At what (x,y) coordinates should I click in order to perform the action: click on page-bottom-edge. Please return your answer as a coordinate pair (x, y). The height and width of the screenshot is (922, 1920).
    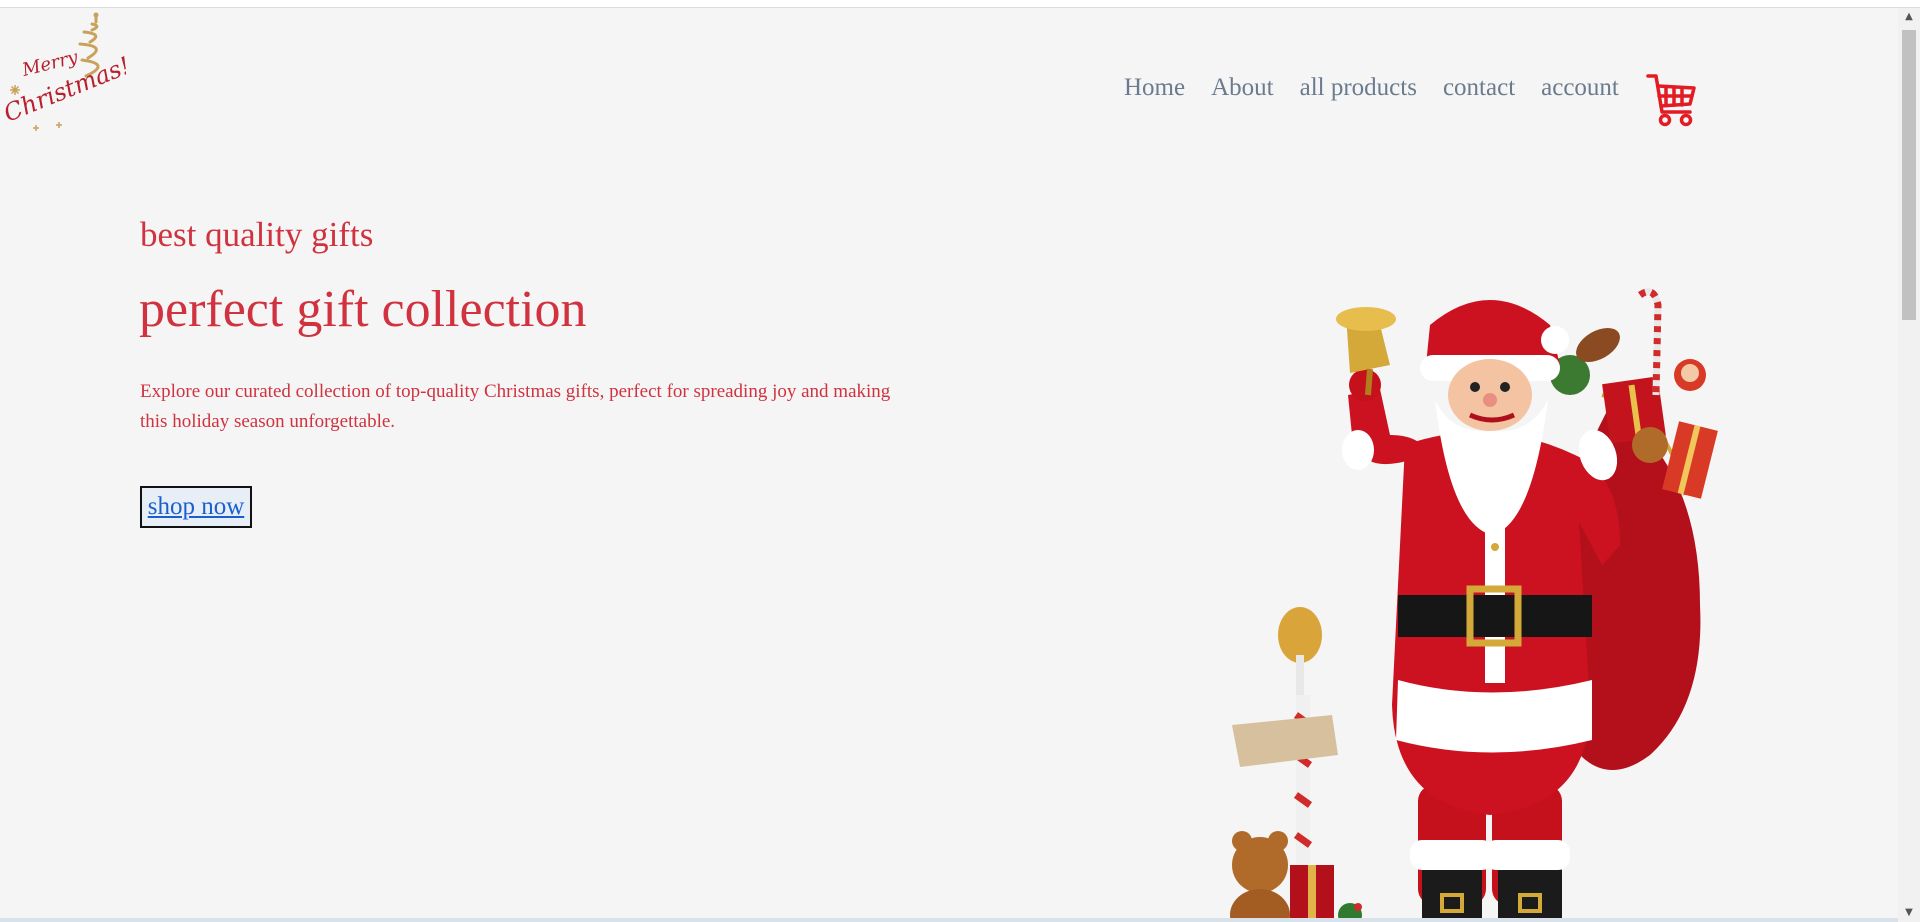
    Looking at the image, I should click on (949, 920).